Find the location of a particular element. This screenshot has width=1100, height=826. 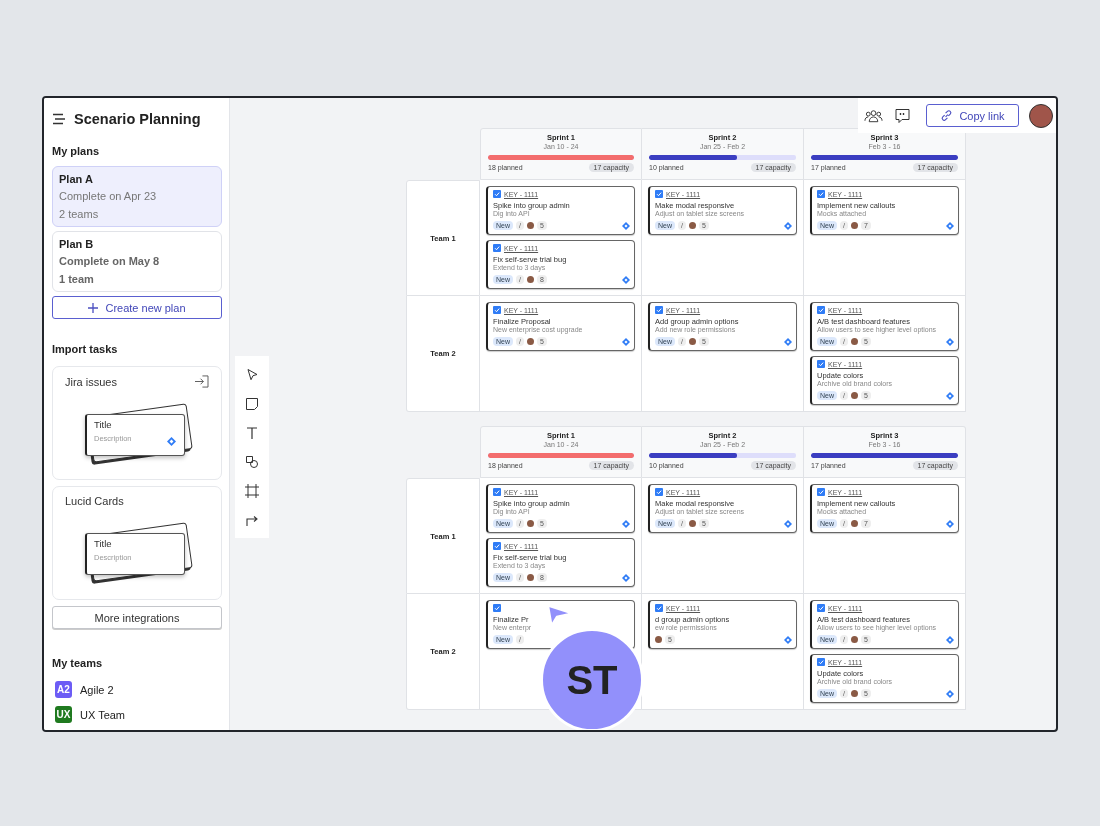

pointer-icon is located at coordinates (252, 374).